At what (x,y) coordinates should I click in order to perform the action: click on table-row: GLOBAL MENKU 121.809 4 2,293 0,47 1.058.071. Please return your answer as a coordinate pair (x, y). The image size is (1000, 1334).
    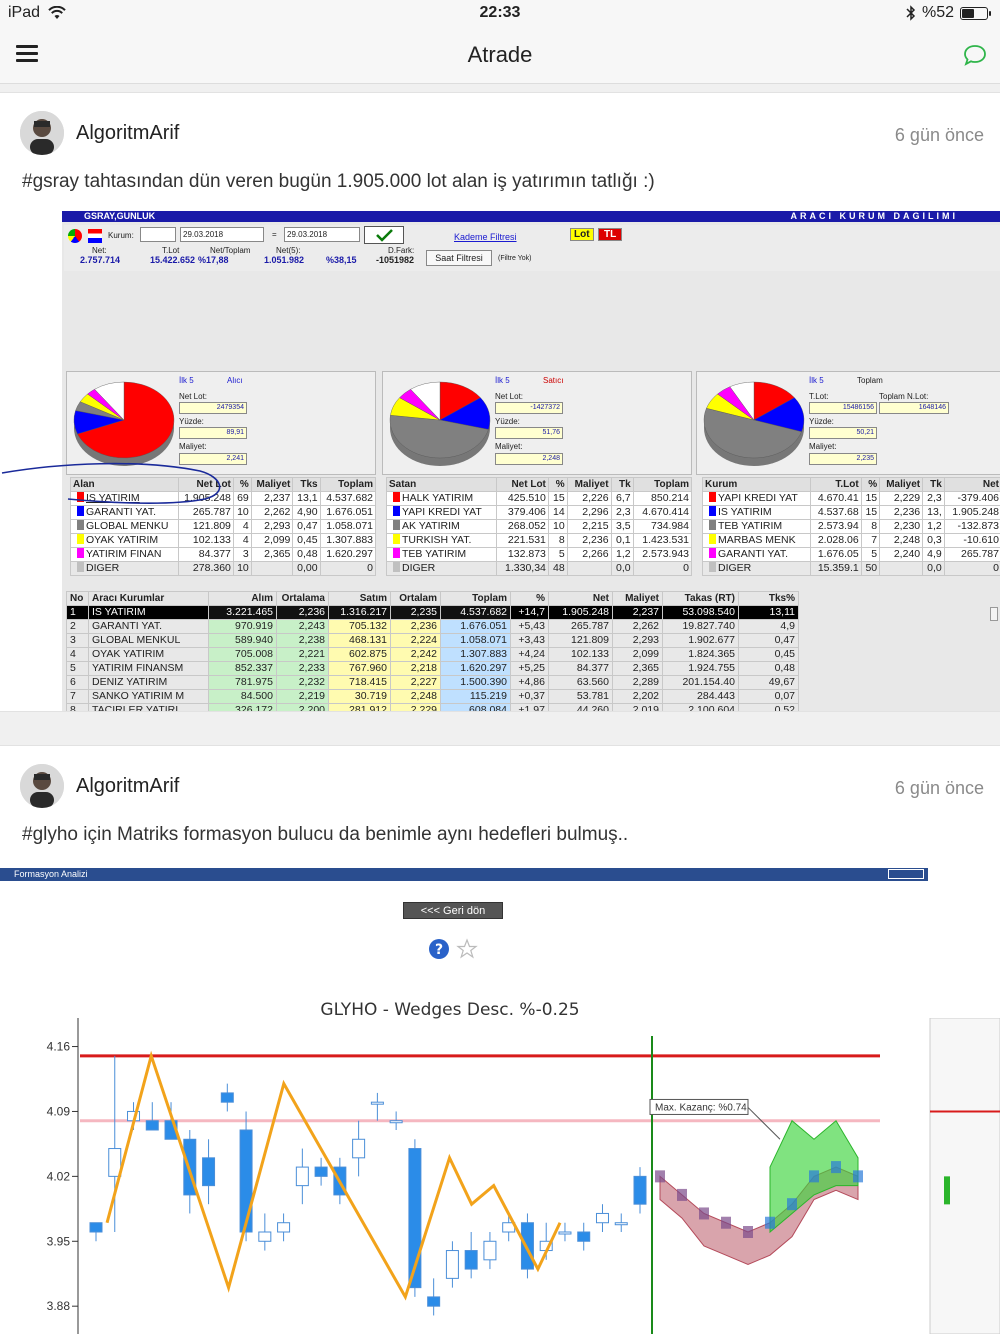
    Looking at the image, I should click on (223, 526).